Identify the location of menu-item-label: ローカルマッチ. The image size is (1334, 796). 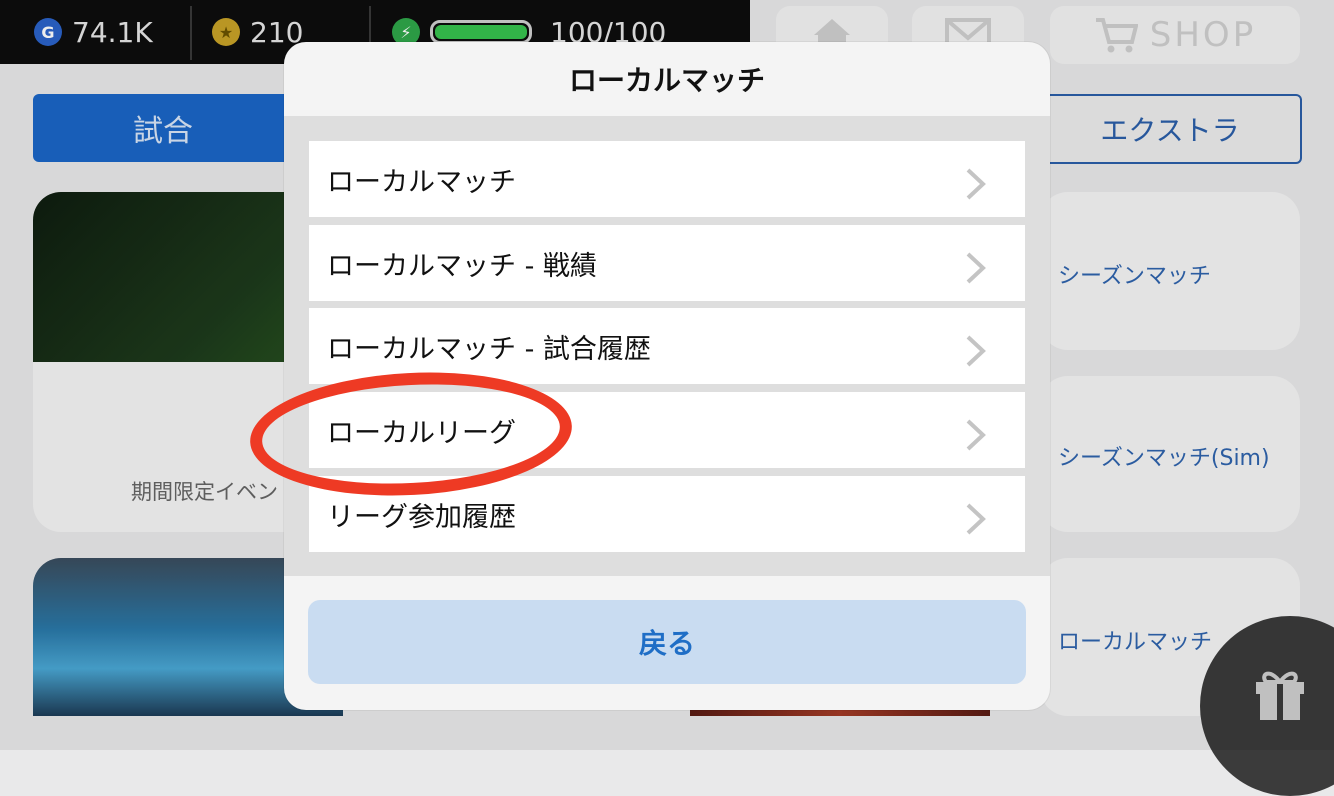
(421, 182).